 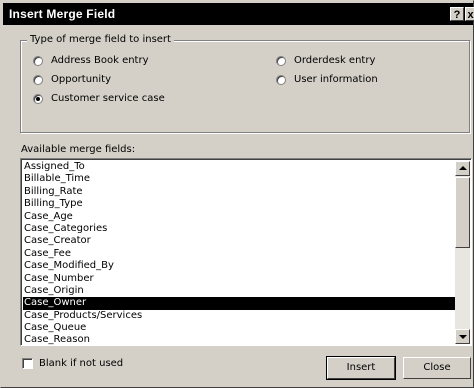 I want to click on insert-button: Insert, so click(x=361, y=368).